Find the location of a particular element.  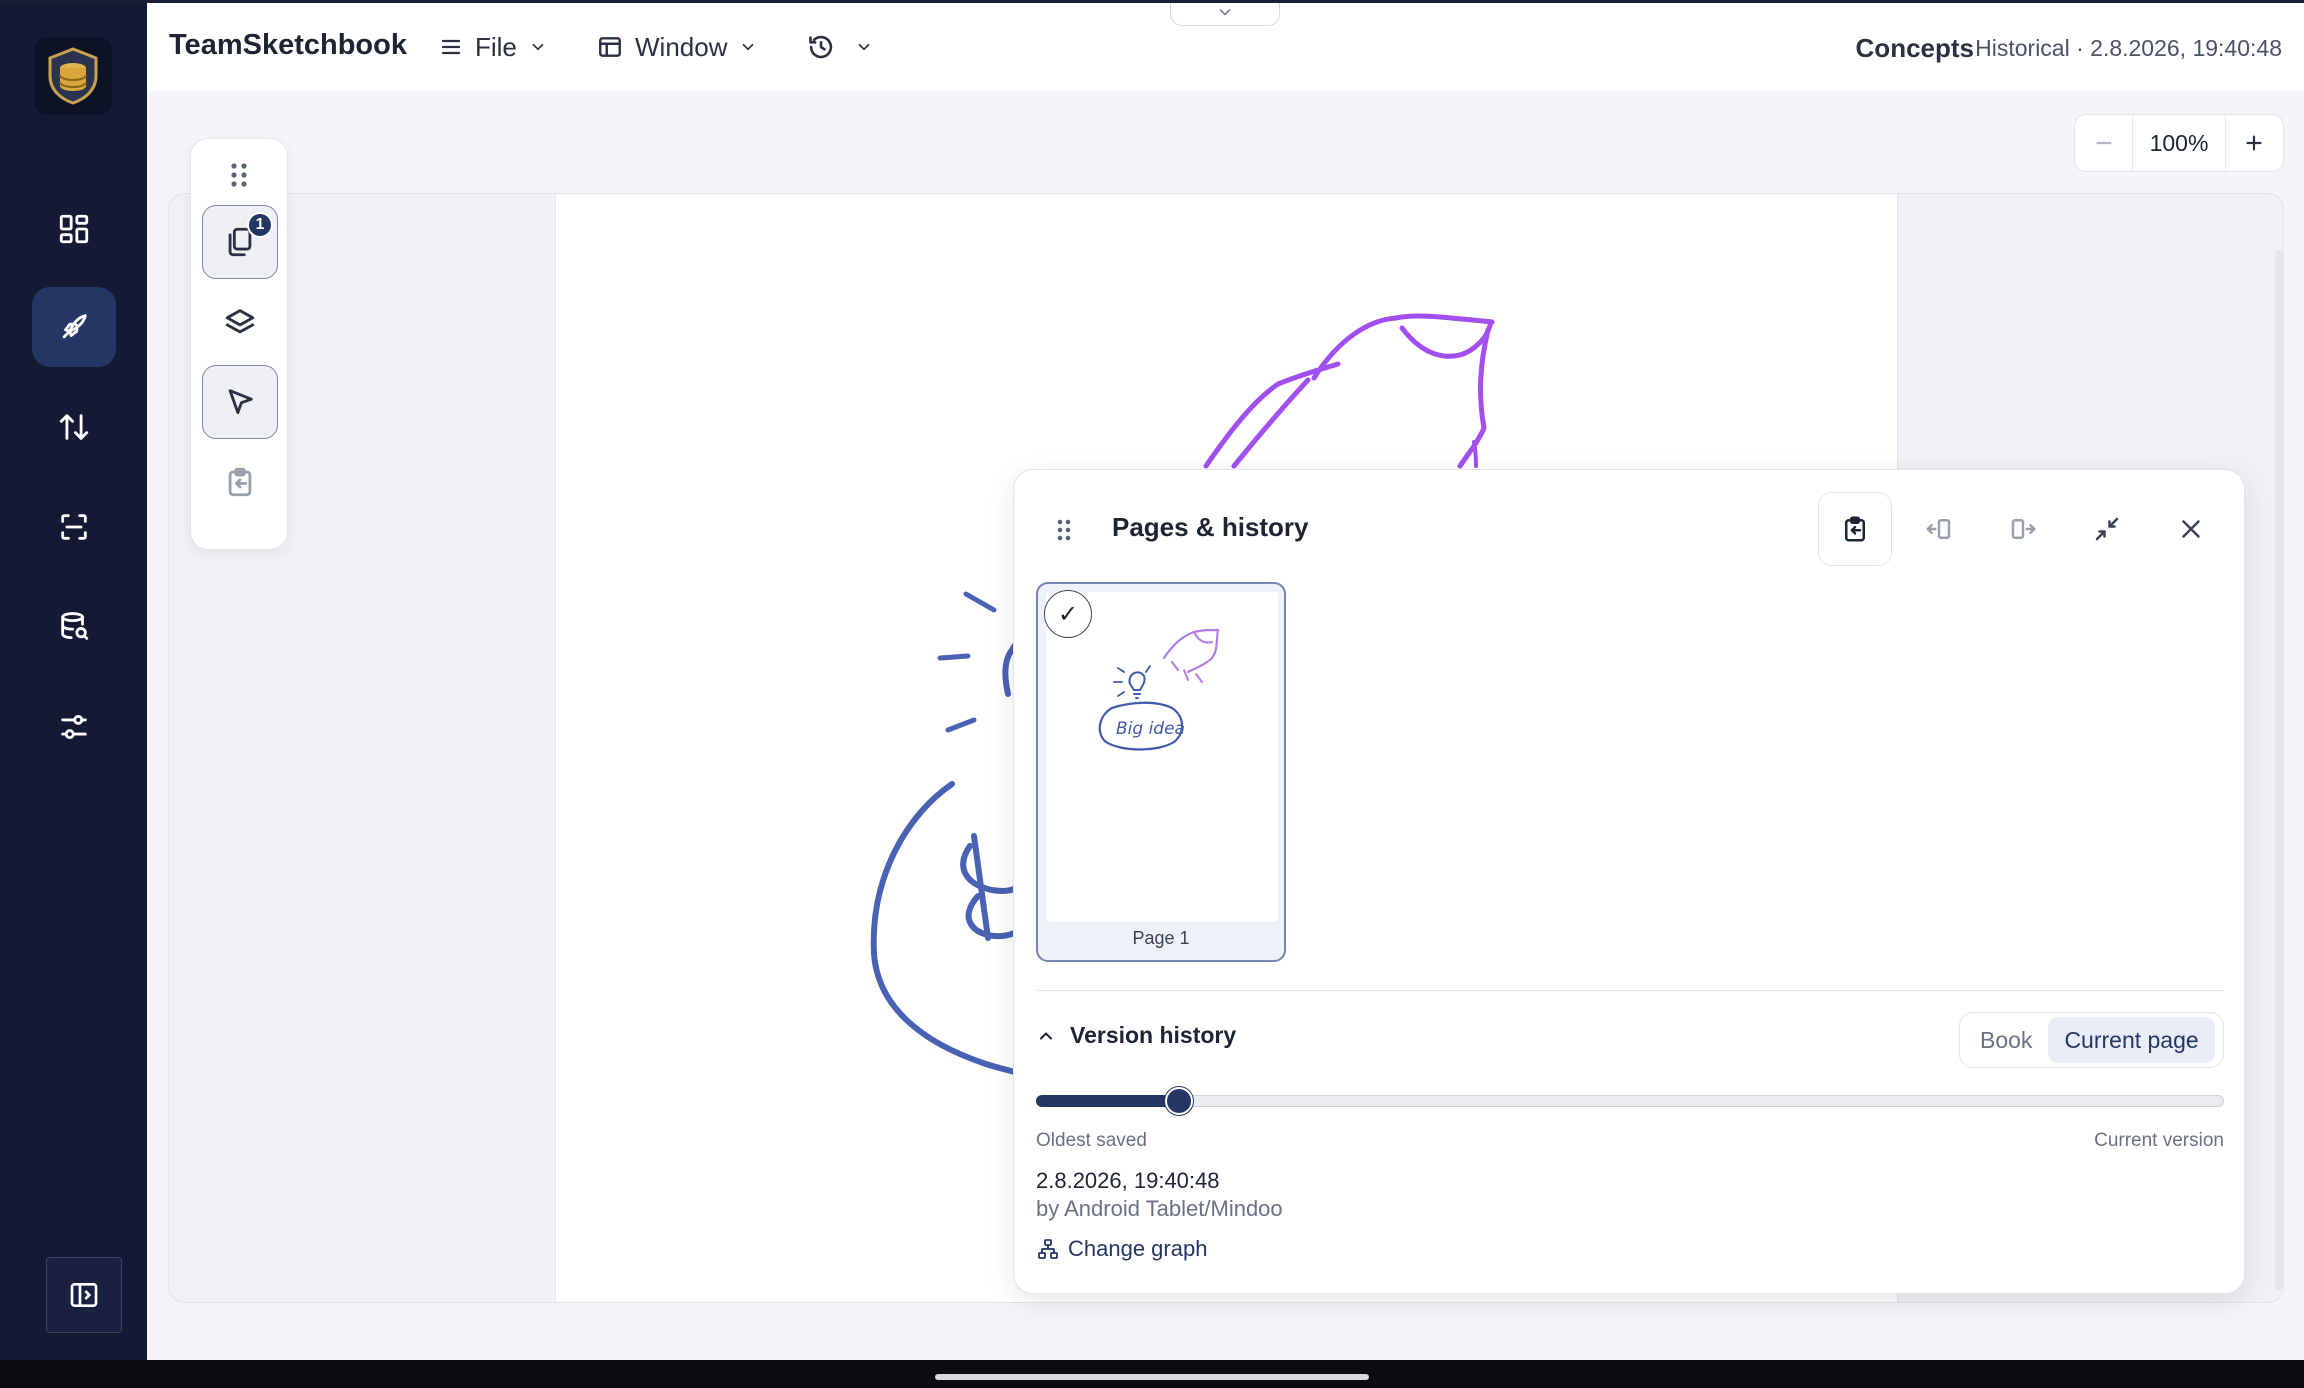

version-history-title: Version history is located at coordinates (1153, 1035).